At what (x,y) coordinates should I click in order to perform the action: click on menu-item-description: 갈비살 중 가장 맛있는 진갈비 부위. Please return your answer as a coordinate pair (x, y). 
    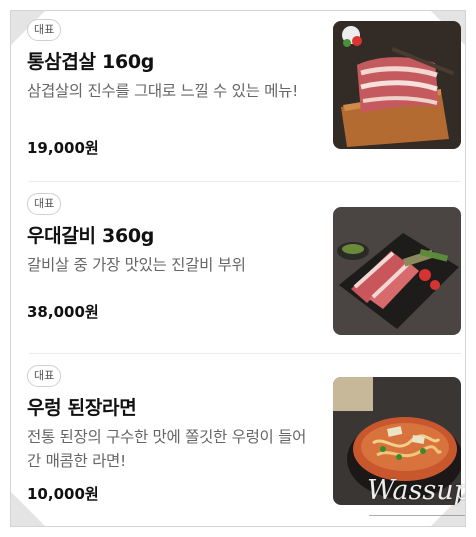
    Looking at the image, I should click on (136, 265).